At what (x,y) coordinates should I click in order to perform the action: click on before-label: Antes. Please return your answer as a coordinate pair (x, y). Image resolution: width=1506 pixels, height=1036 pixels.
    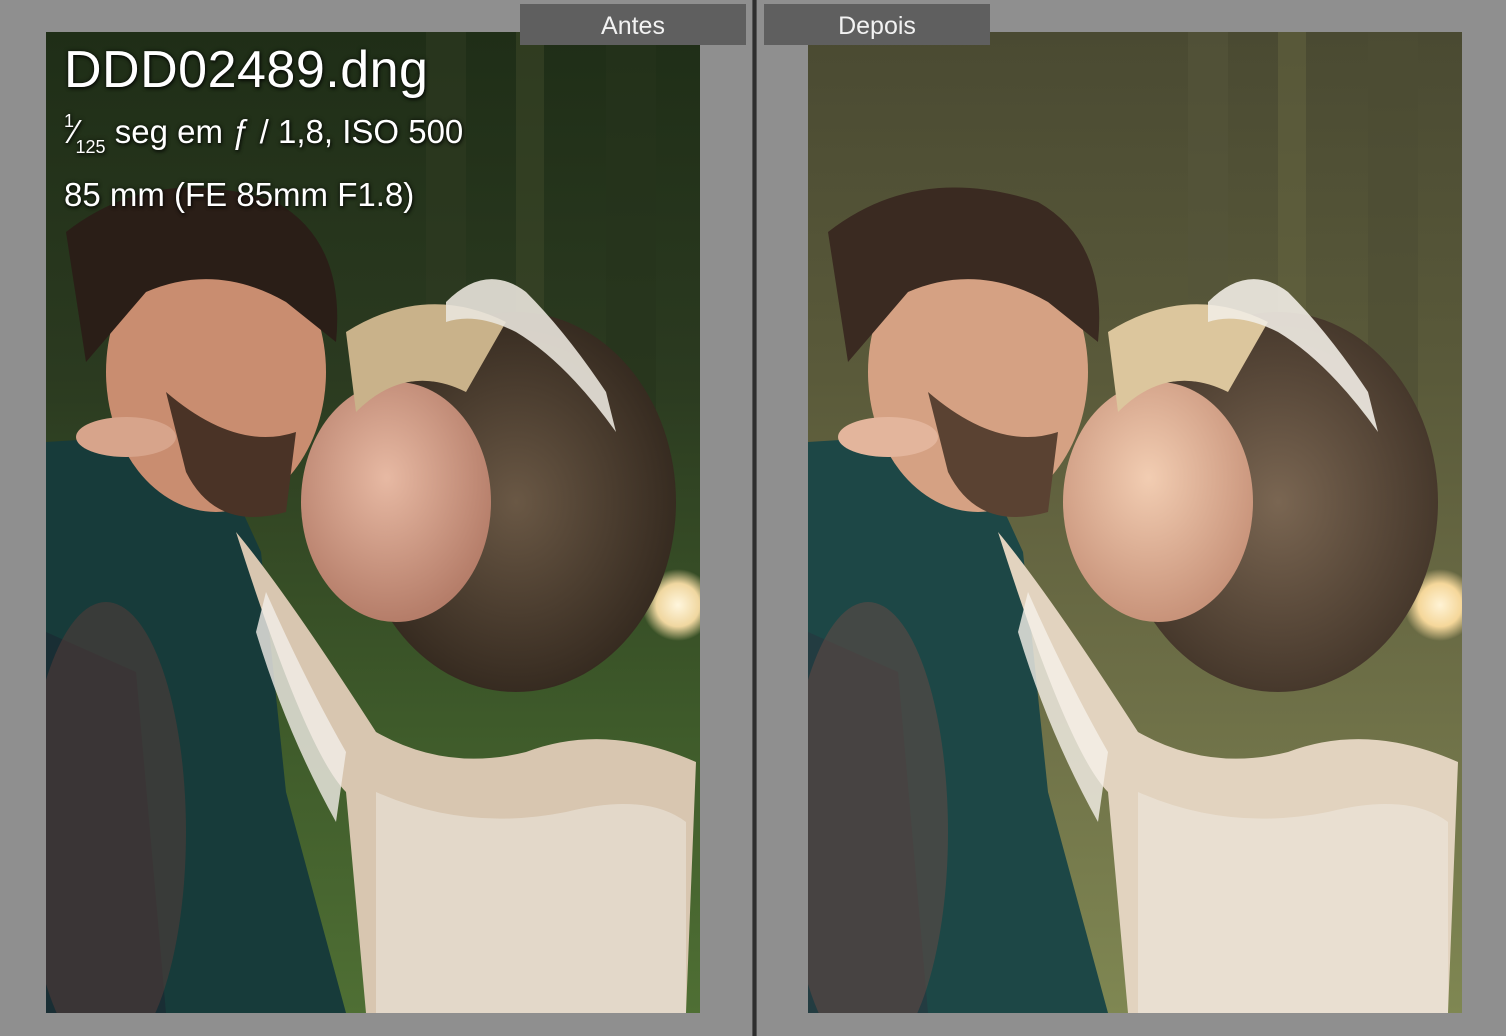
    Looking at the image, I should click on (633, 24).